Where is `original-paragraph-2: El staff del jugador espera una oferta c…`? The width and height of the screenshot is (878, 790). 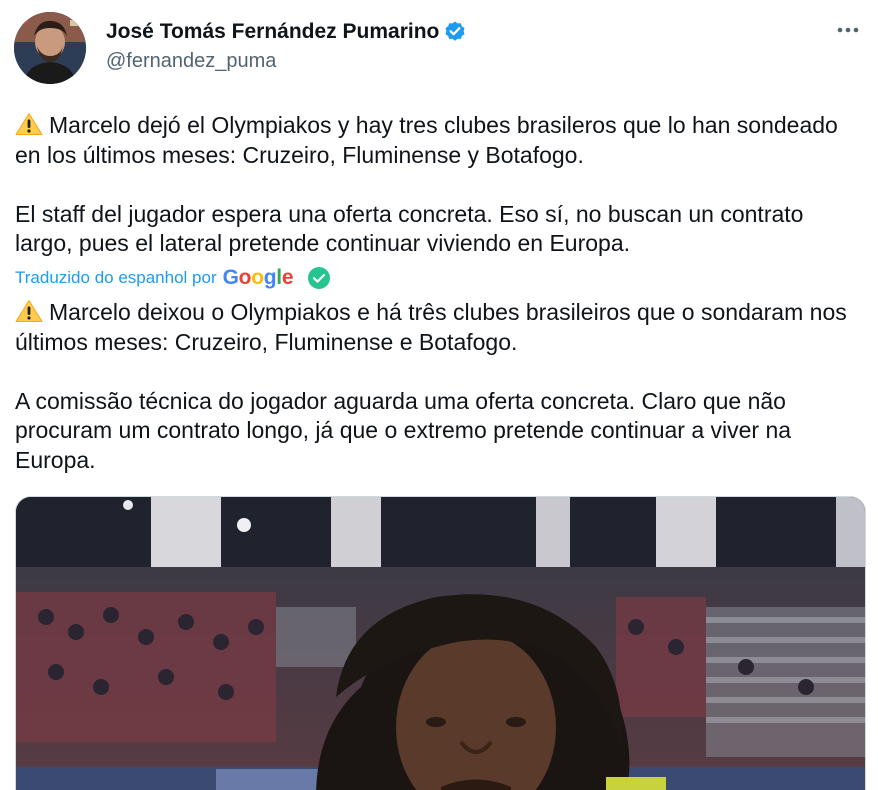 original-paragraph-2: El staff del jugador espera una oferta c… is located at coordinates (409, 228).